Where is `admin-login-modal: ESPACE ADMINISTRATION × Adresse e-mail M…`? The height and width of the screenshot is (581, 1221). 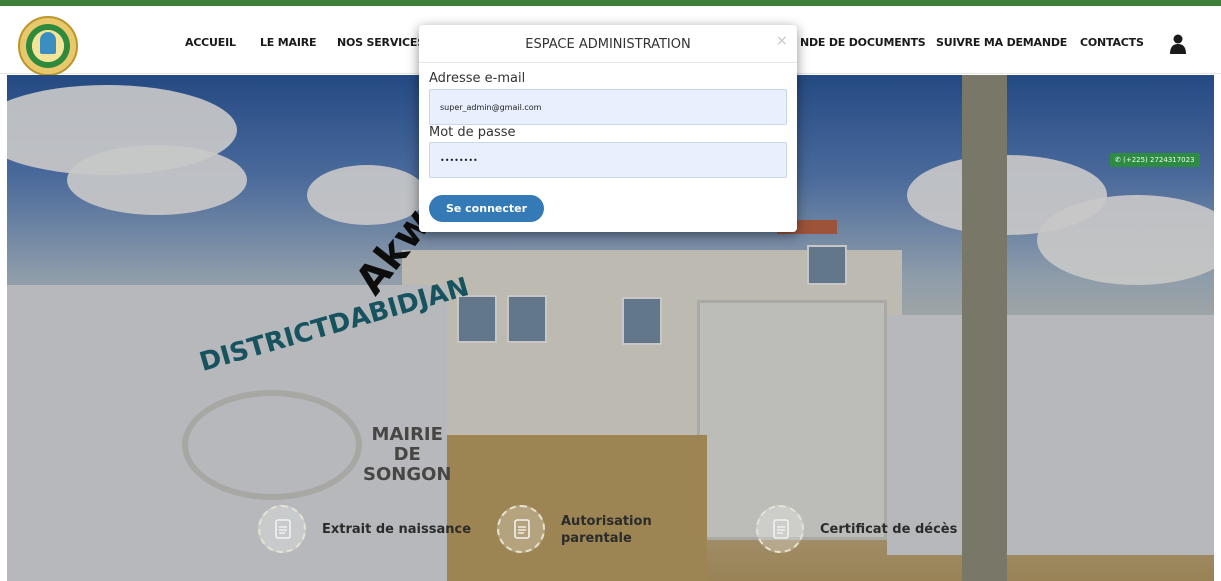 admin-login-modal: ESPACE ADMINISTRATION × Adresse e-mail M… is located at coordinates (608, 128).